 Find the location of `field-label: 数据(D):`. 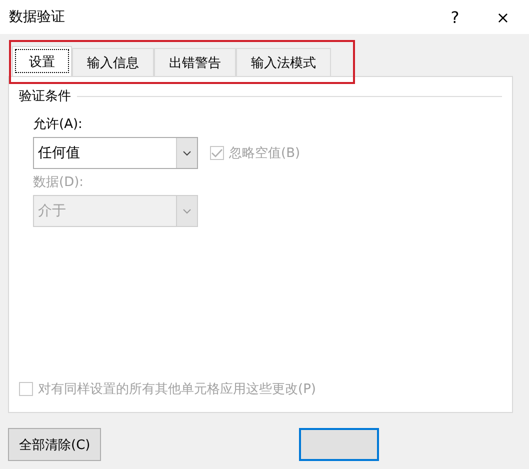

field-label: 数据(D): is located at coordinates (59, 182).